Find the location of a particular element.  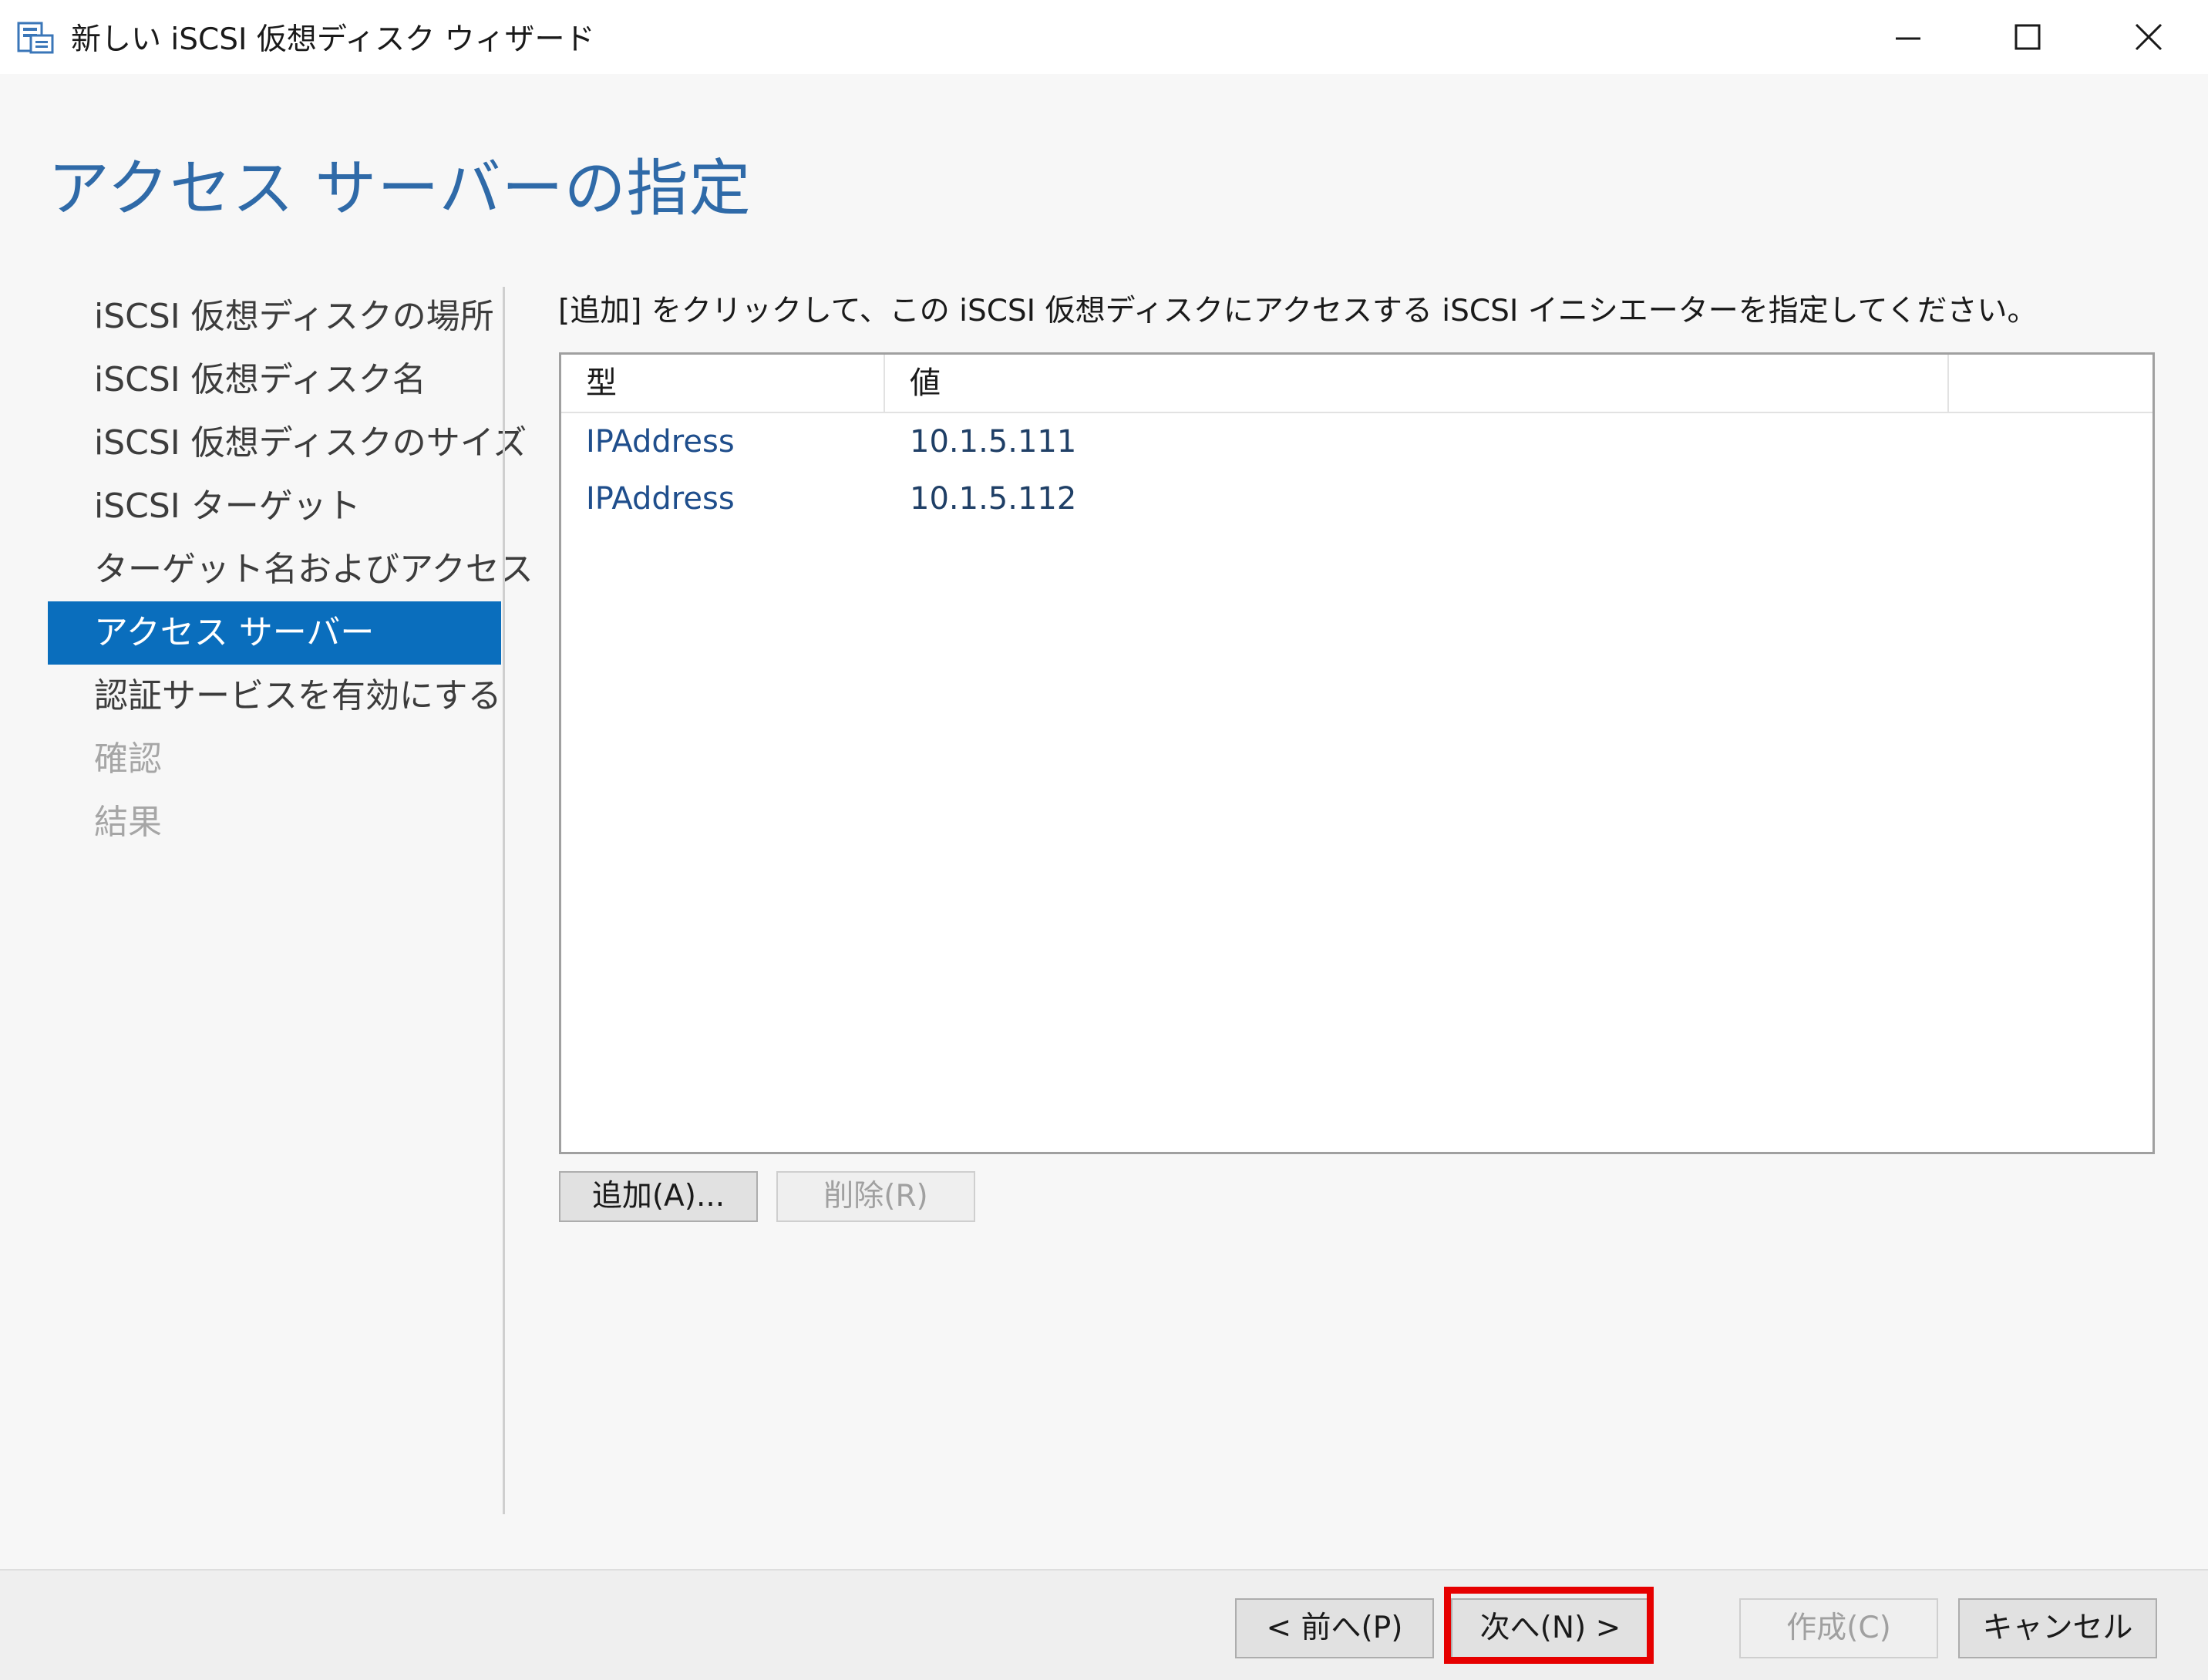

minimize-button is located at coordinates (1908, 37).